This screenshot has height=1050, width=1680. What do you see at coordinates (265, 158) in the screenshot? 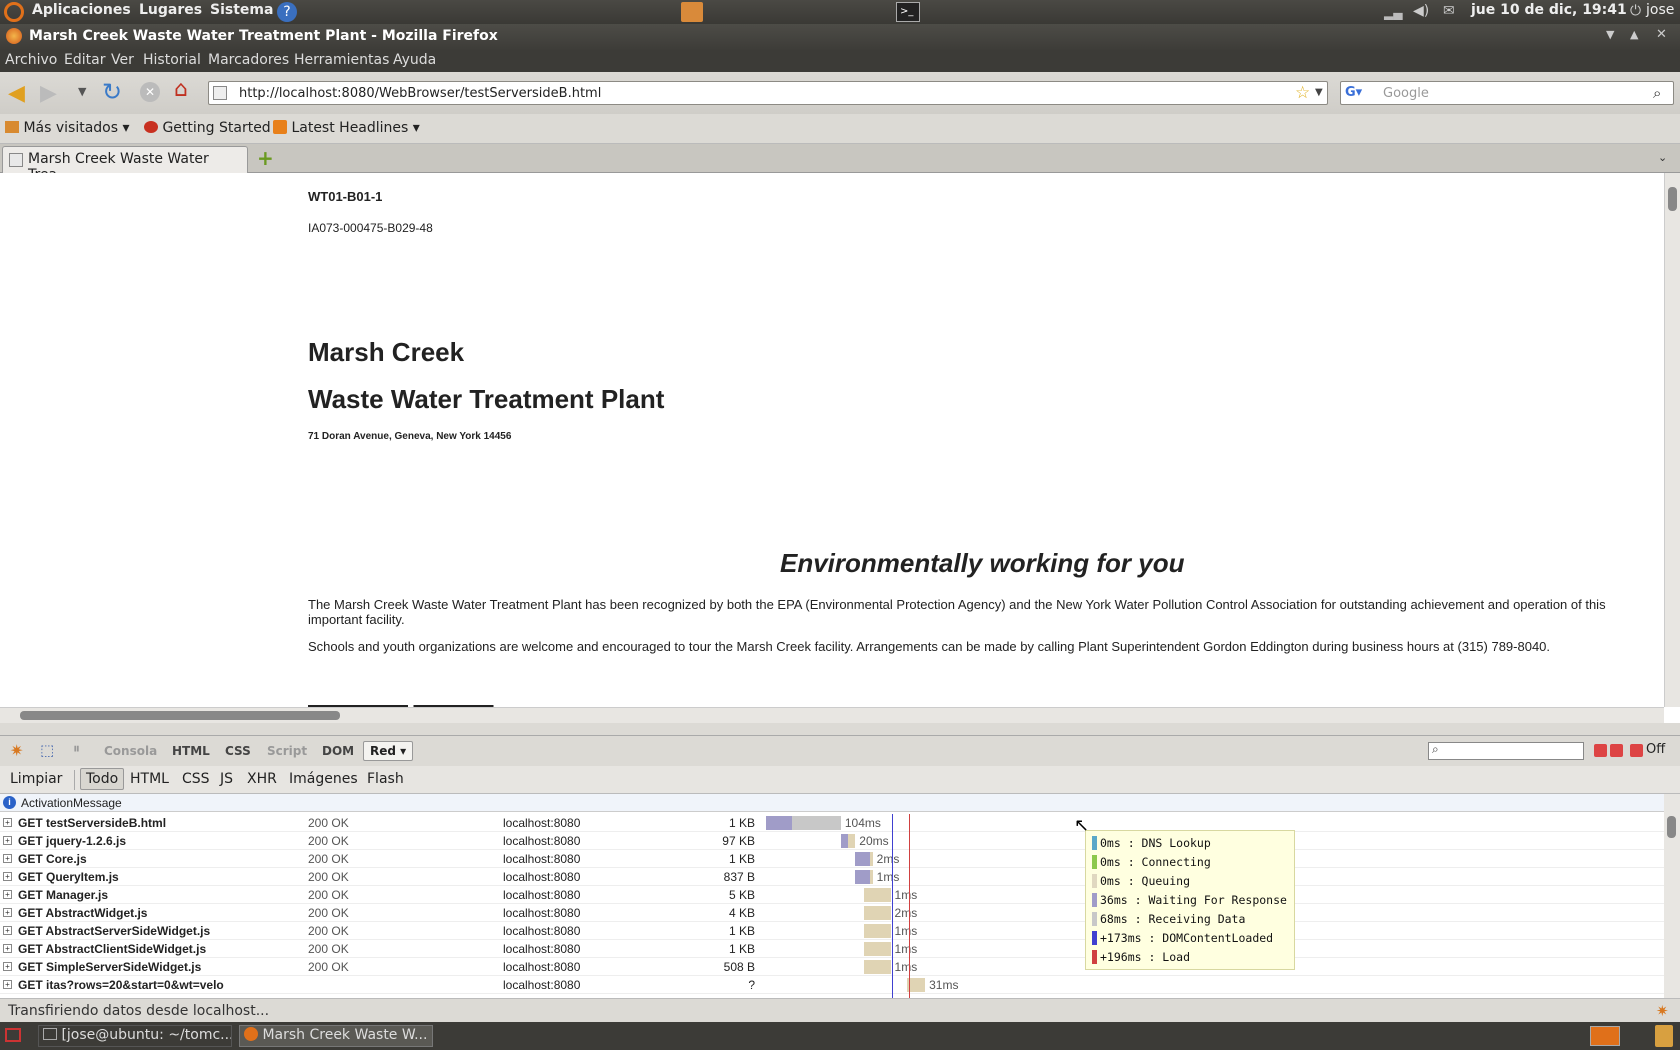
I see `new-tab-icon: +` at bounding box center [265, 158].